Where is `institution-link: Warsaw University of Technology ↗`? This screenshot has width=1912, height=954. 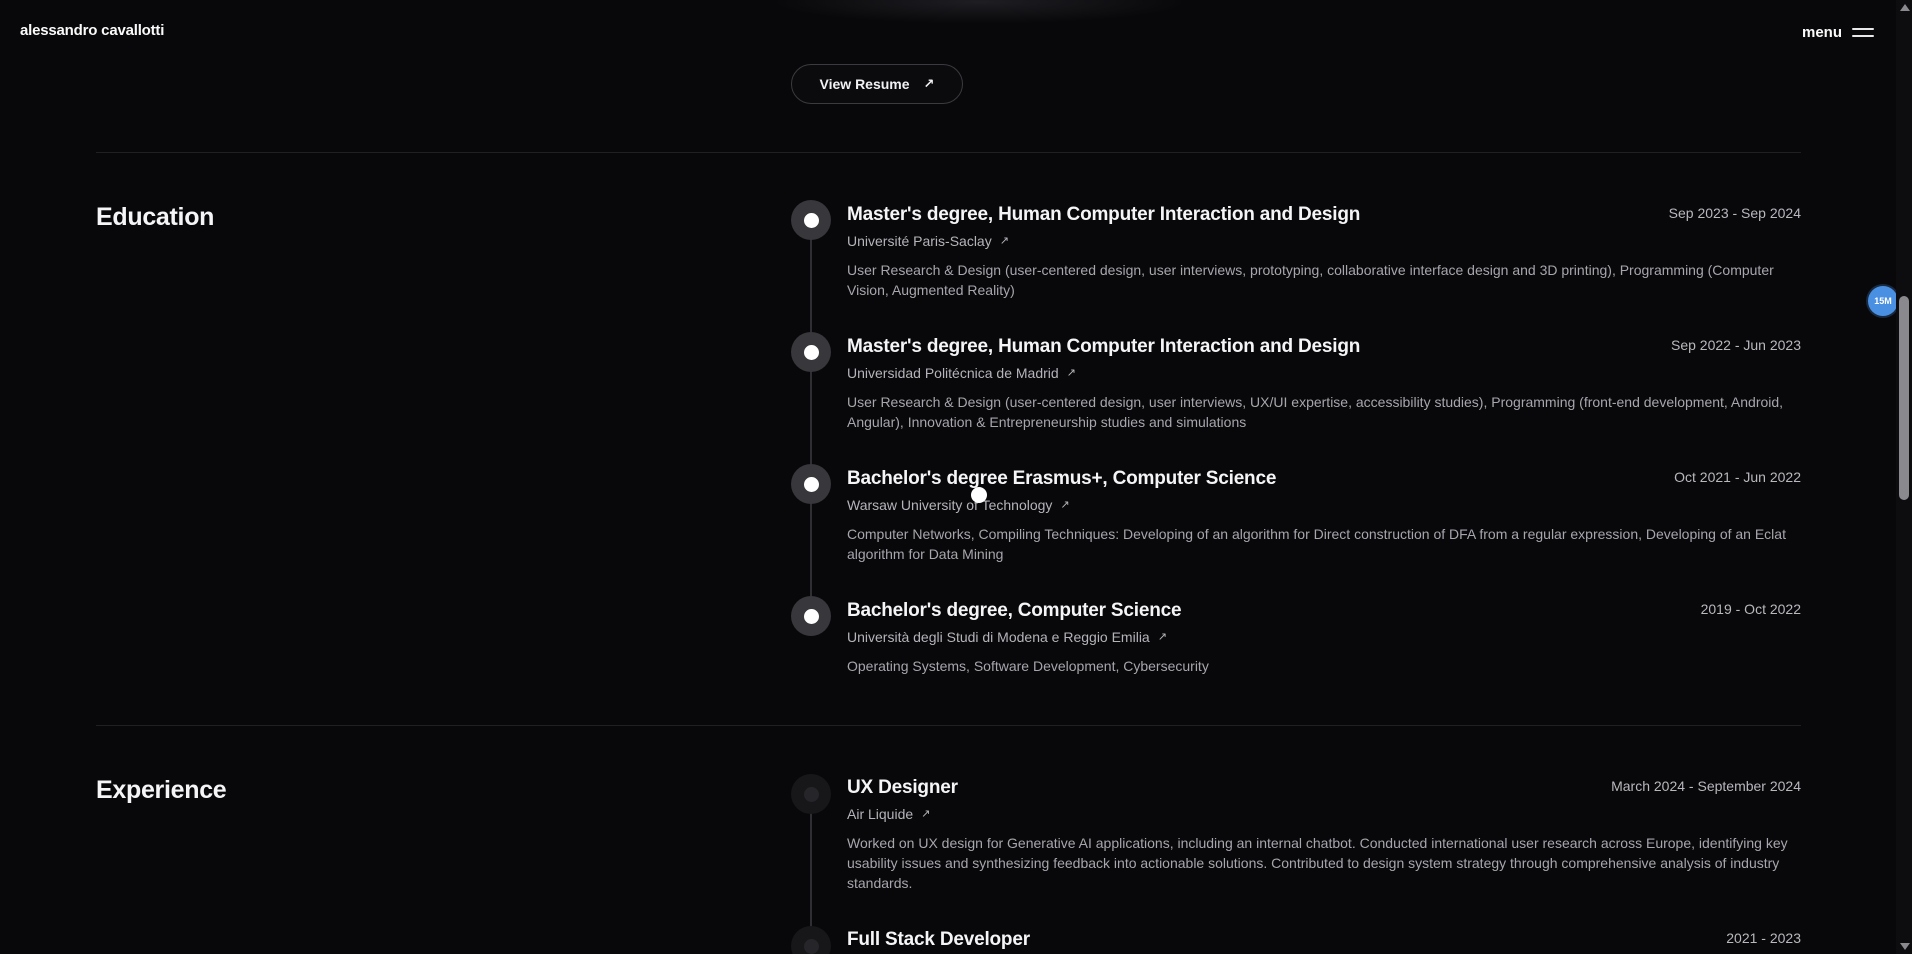
institution-link: Warsaw University of Technology ↗ is located at coordinates (958, 505).